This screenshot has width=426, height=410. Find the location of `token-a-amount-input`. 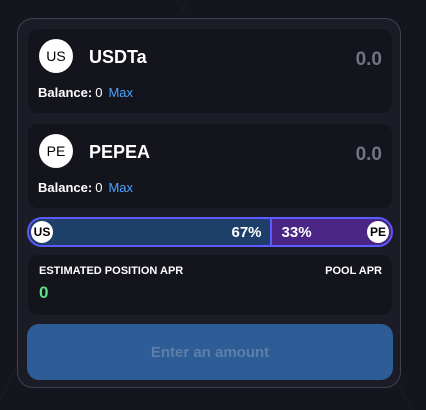

token-a-amount-input is located at coordinates (322, 60).